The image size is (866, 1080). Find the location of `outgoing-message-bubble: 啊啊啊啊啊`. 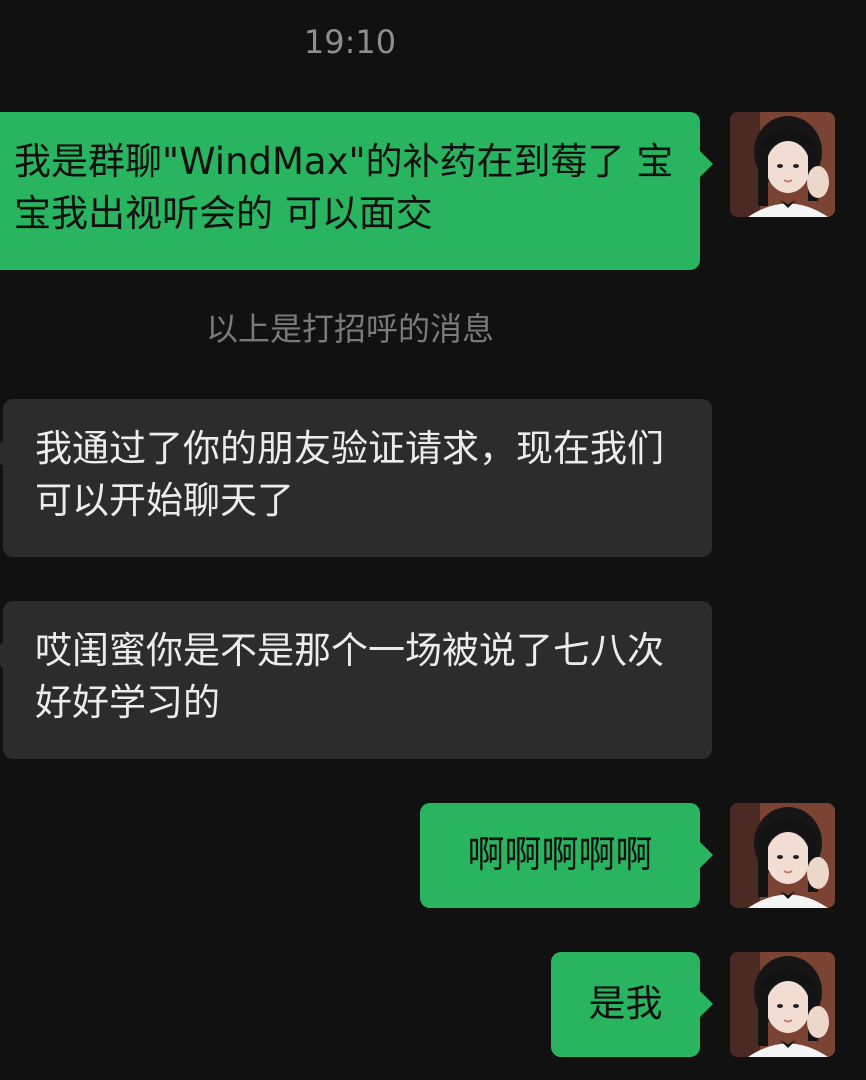

outgoing-message-bubble: 啊啊啊啊啊 is located at coordinates (566, 855).